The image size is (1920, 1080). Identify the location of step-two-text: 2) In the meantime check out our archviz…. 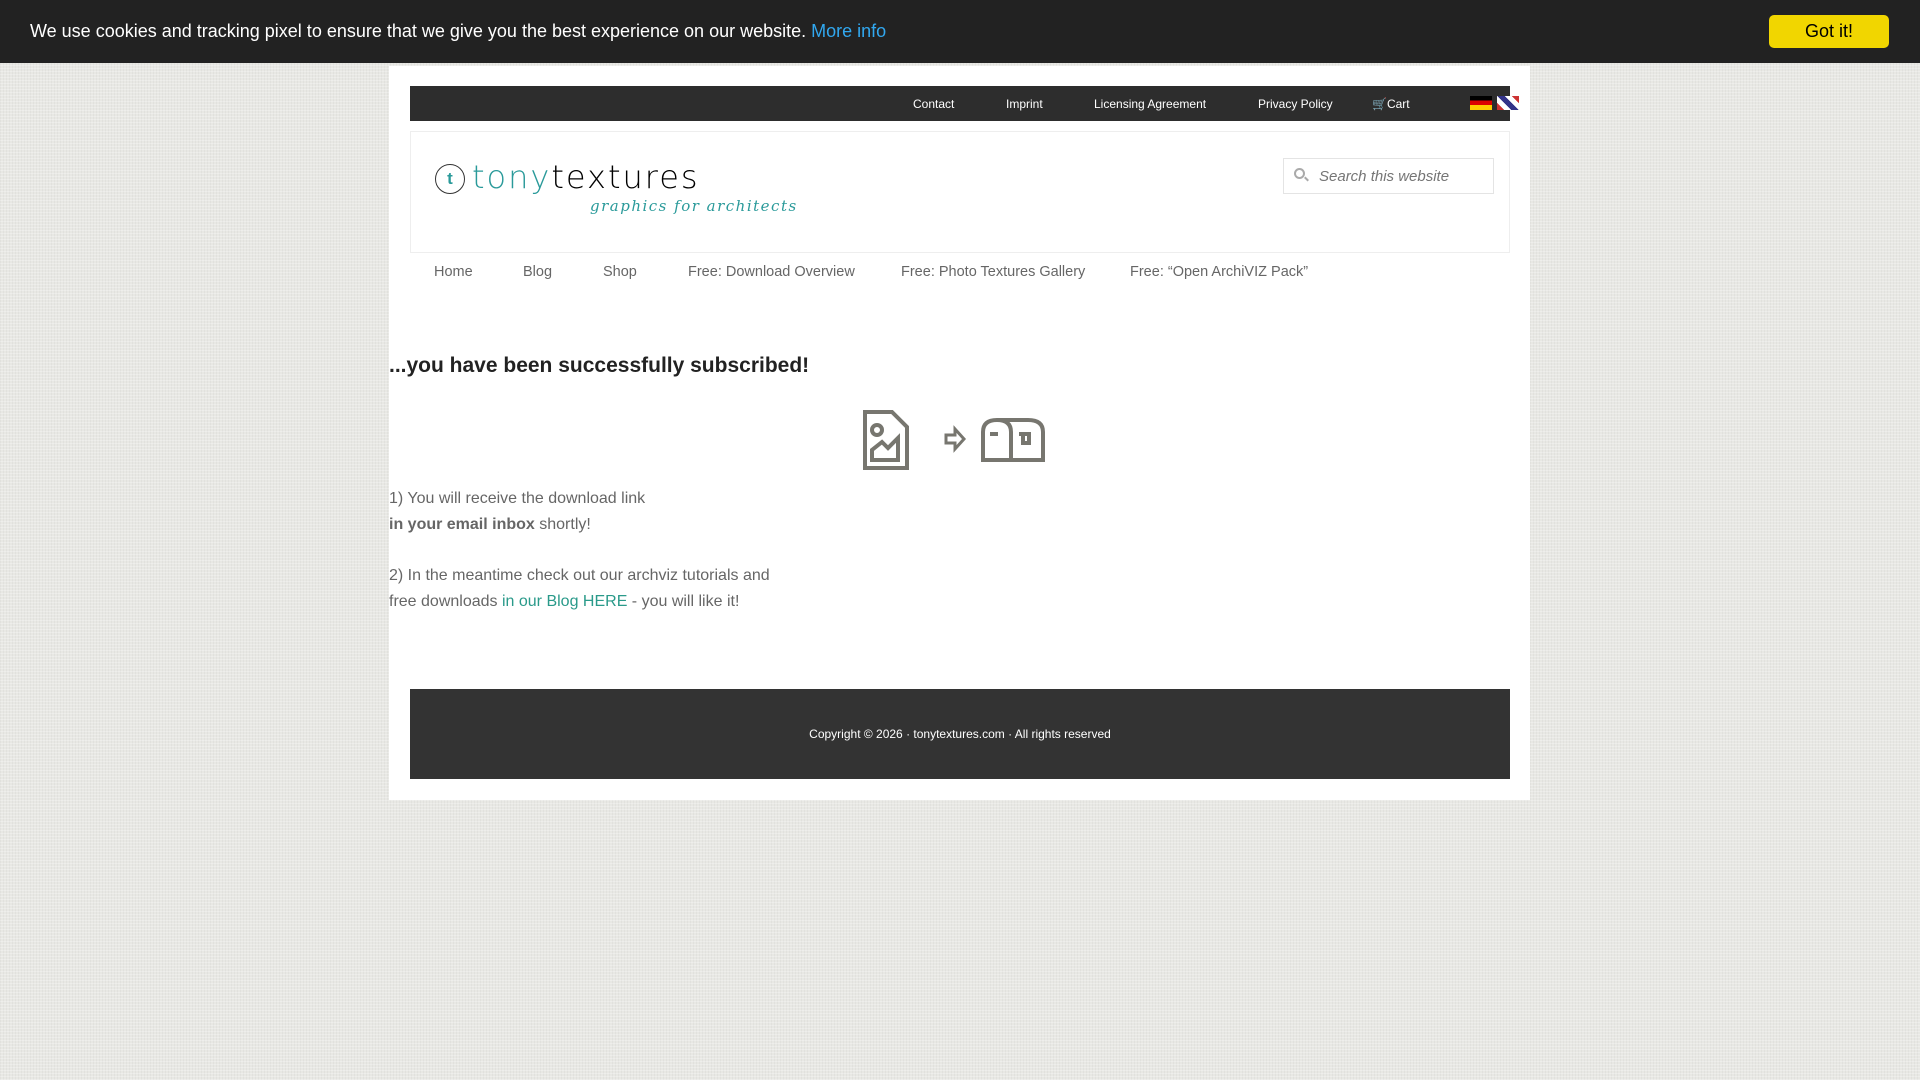
(579, 588).